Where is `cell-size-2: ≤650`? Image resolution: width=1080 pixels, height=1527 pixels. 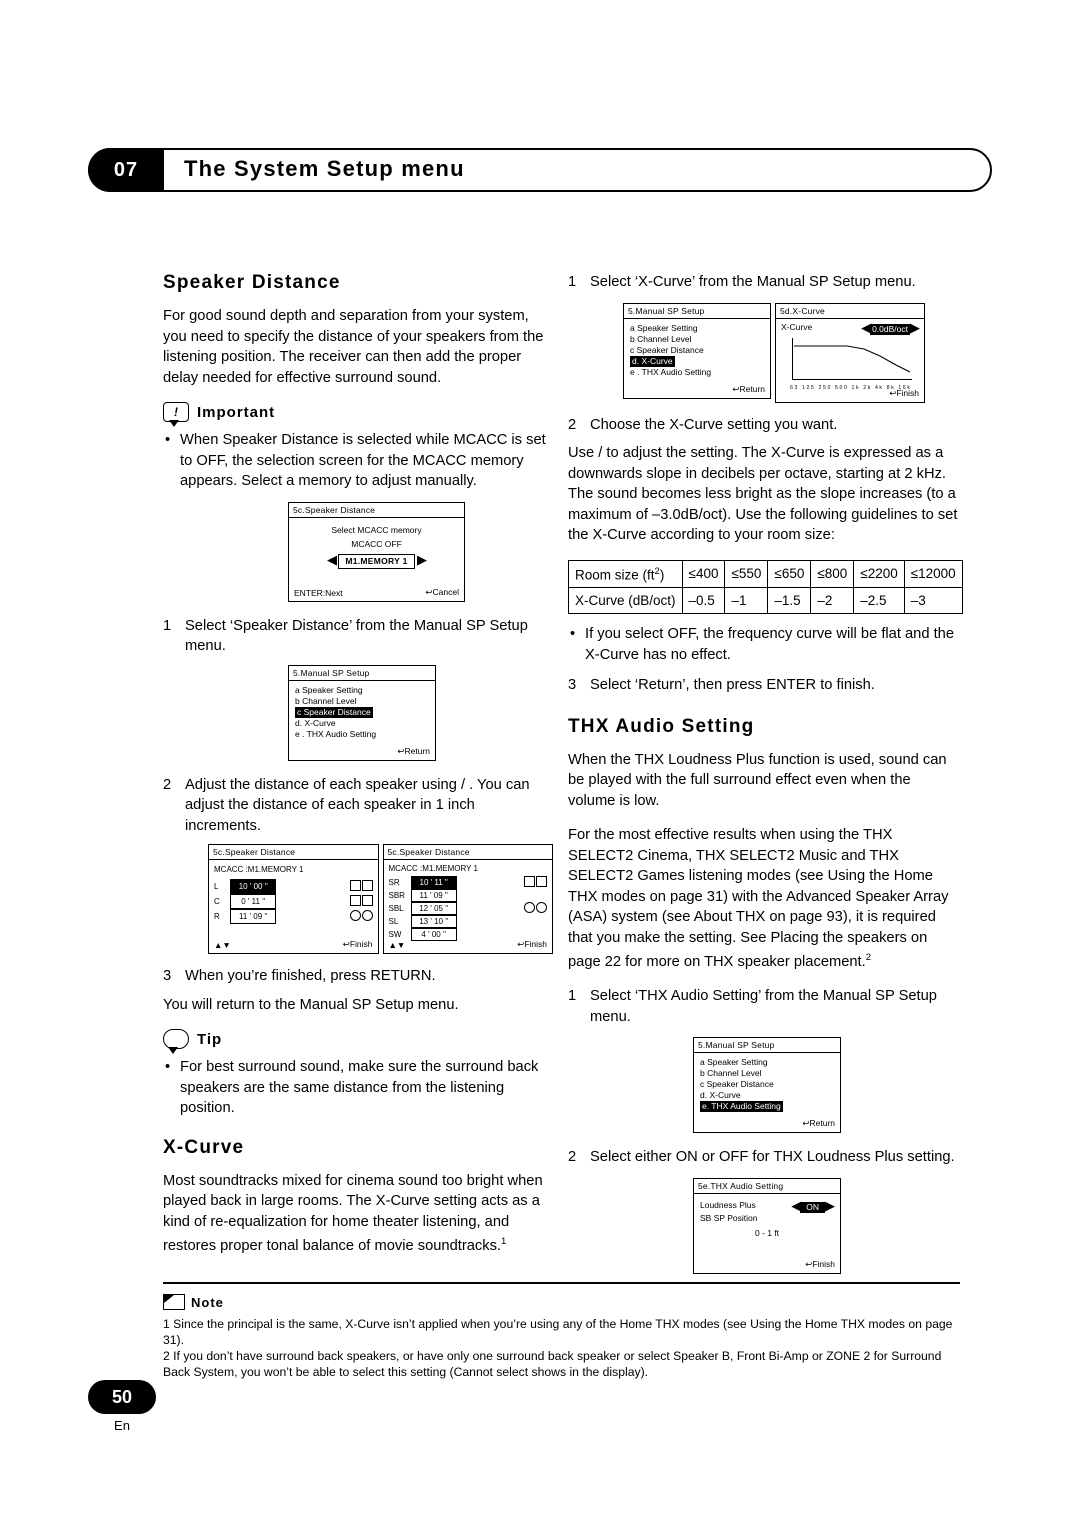
cell-size-2: ≤650 is located at coordinates (789, 573).